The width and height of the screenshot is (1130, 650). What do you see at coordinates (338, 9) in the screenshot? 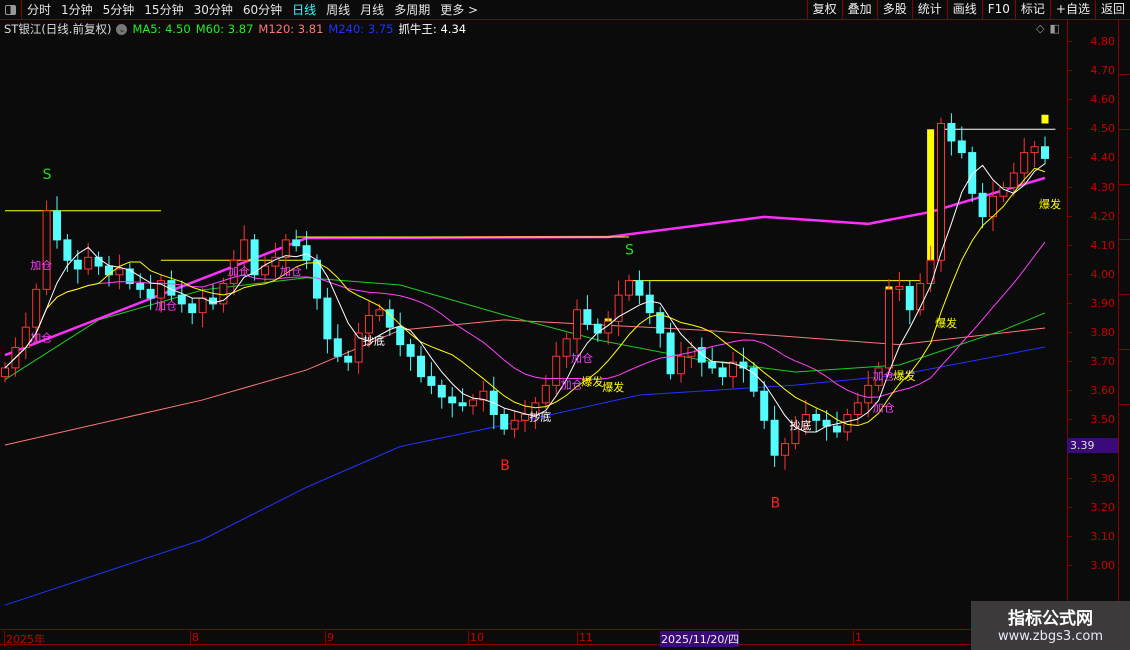
I see `period-tab: 周线` at bounding box center [338, 9].